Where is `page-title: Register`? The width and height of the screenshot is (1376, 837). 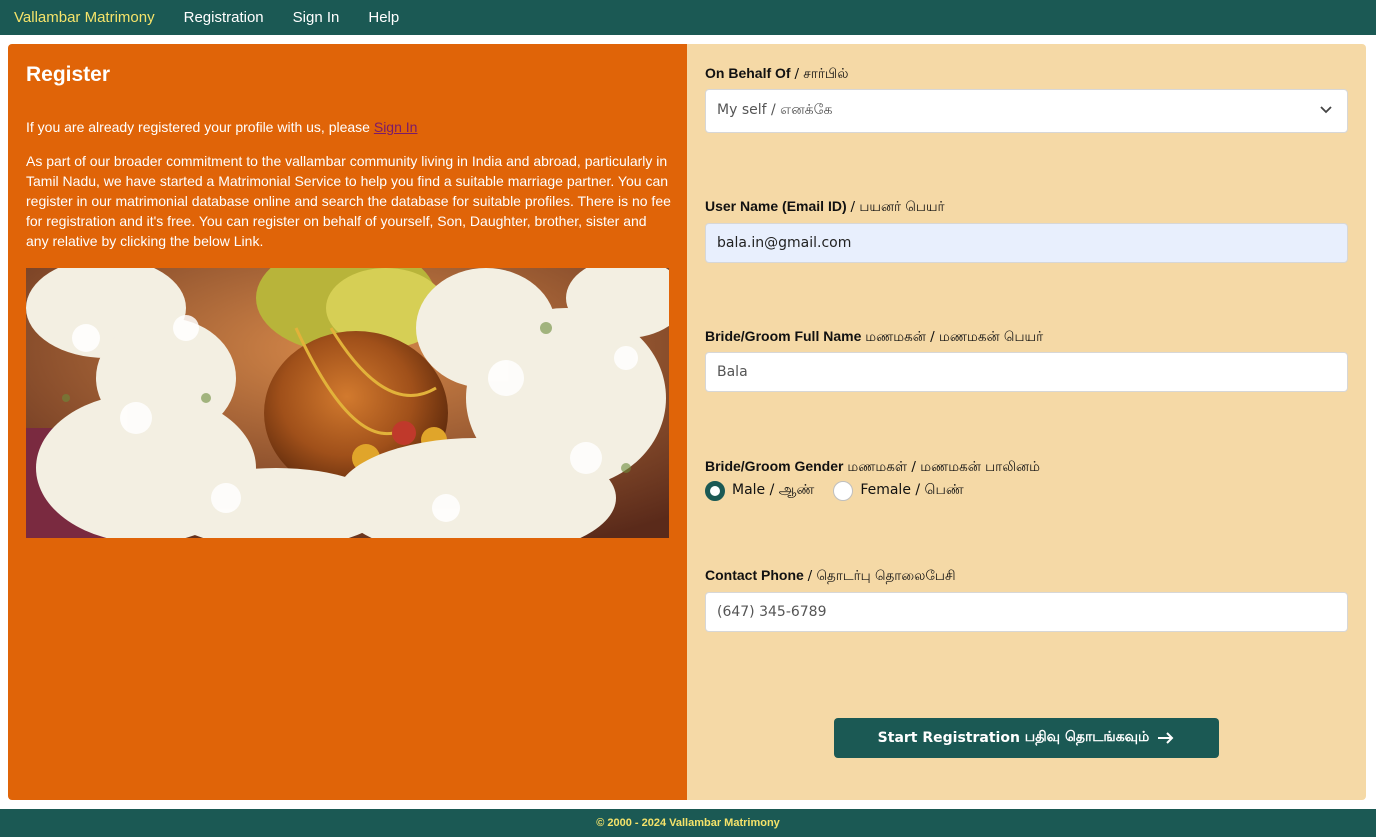
page-title: Register is located at coordinates (68, 74).